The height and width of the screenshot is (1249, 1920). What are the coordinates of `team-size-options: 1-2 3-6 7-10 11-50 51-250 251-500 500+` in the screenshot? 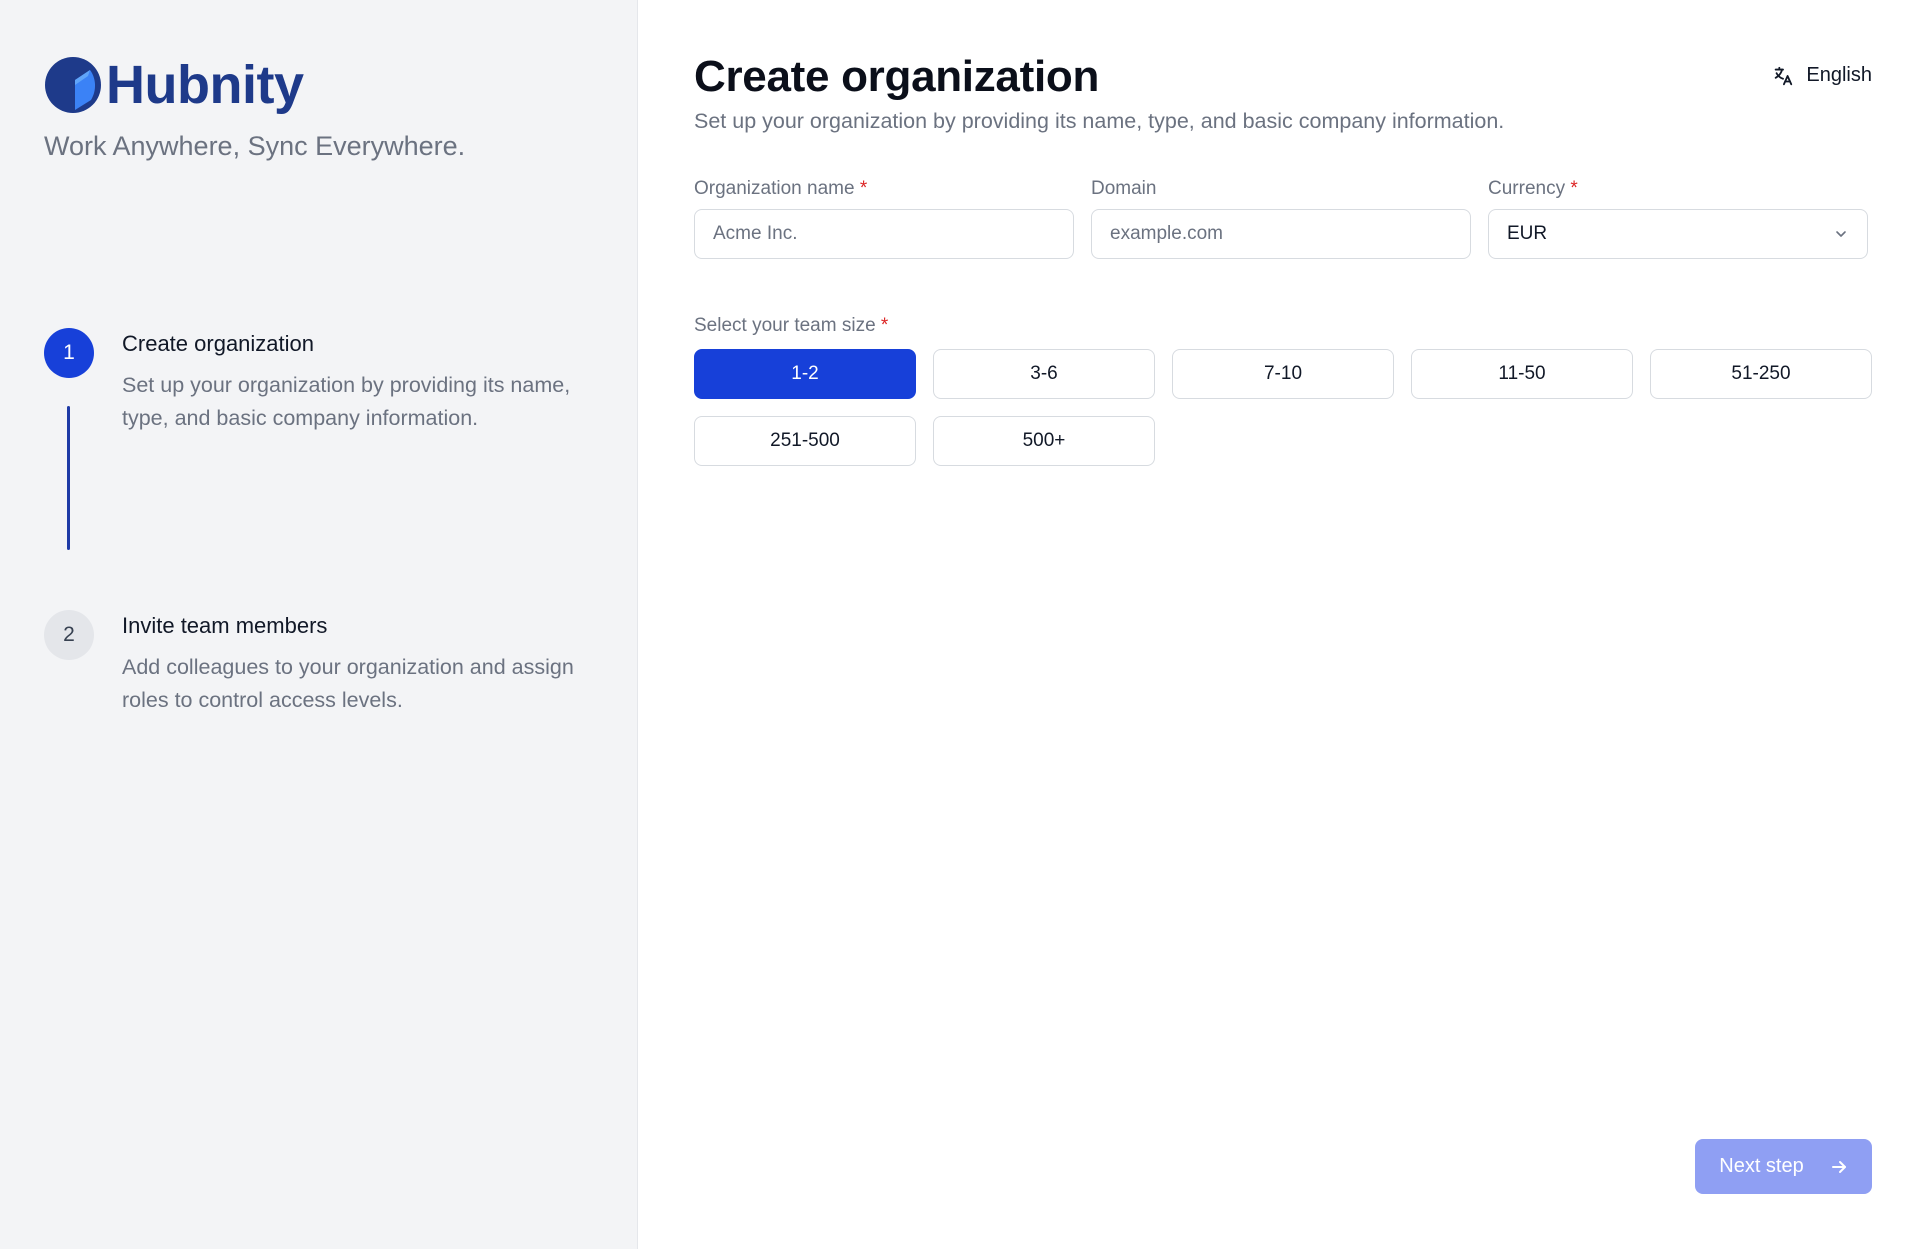 It's located at (1283, 407).